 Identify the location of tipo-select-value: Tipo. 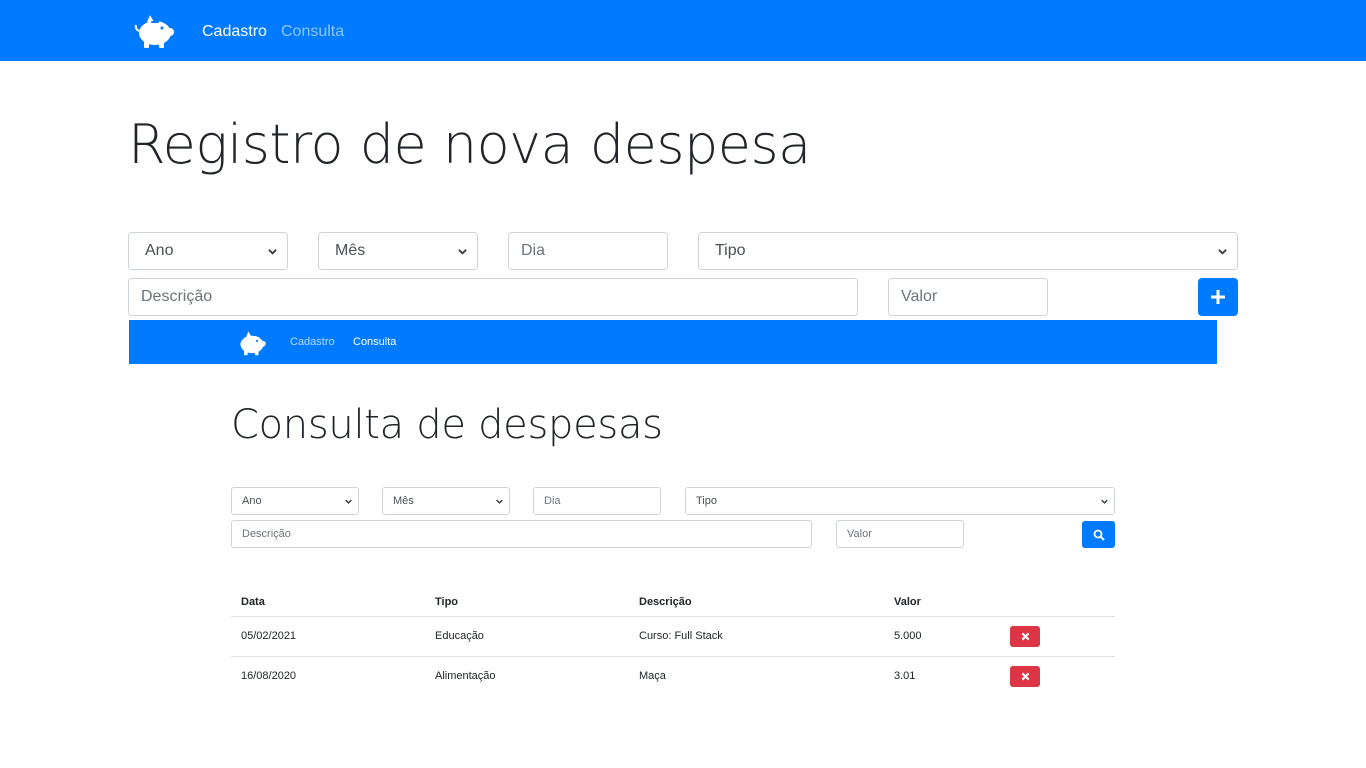
(730, 250).